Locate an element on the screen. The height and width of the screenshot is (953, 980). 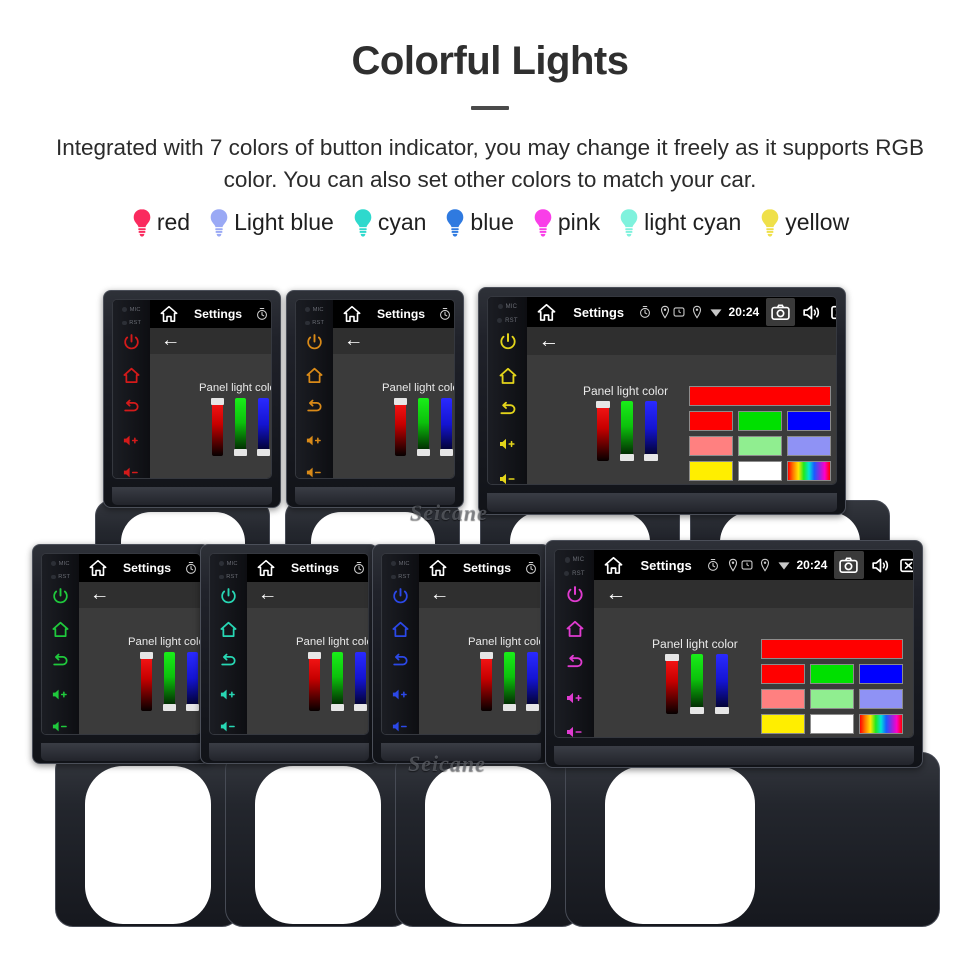
color-preview is located at coordinates (760, 396).